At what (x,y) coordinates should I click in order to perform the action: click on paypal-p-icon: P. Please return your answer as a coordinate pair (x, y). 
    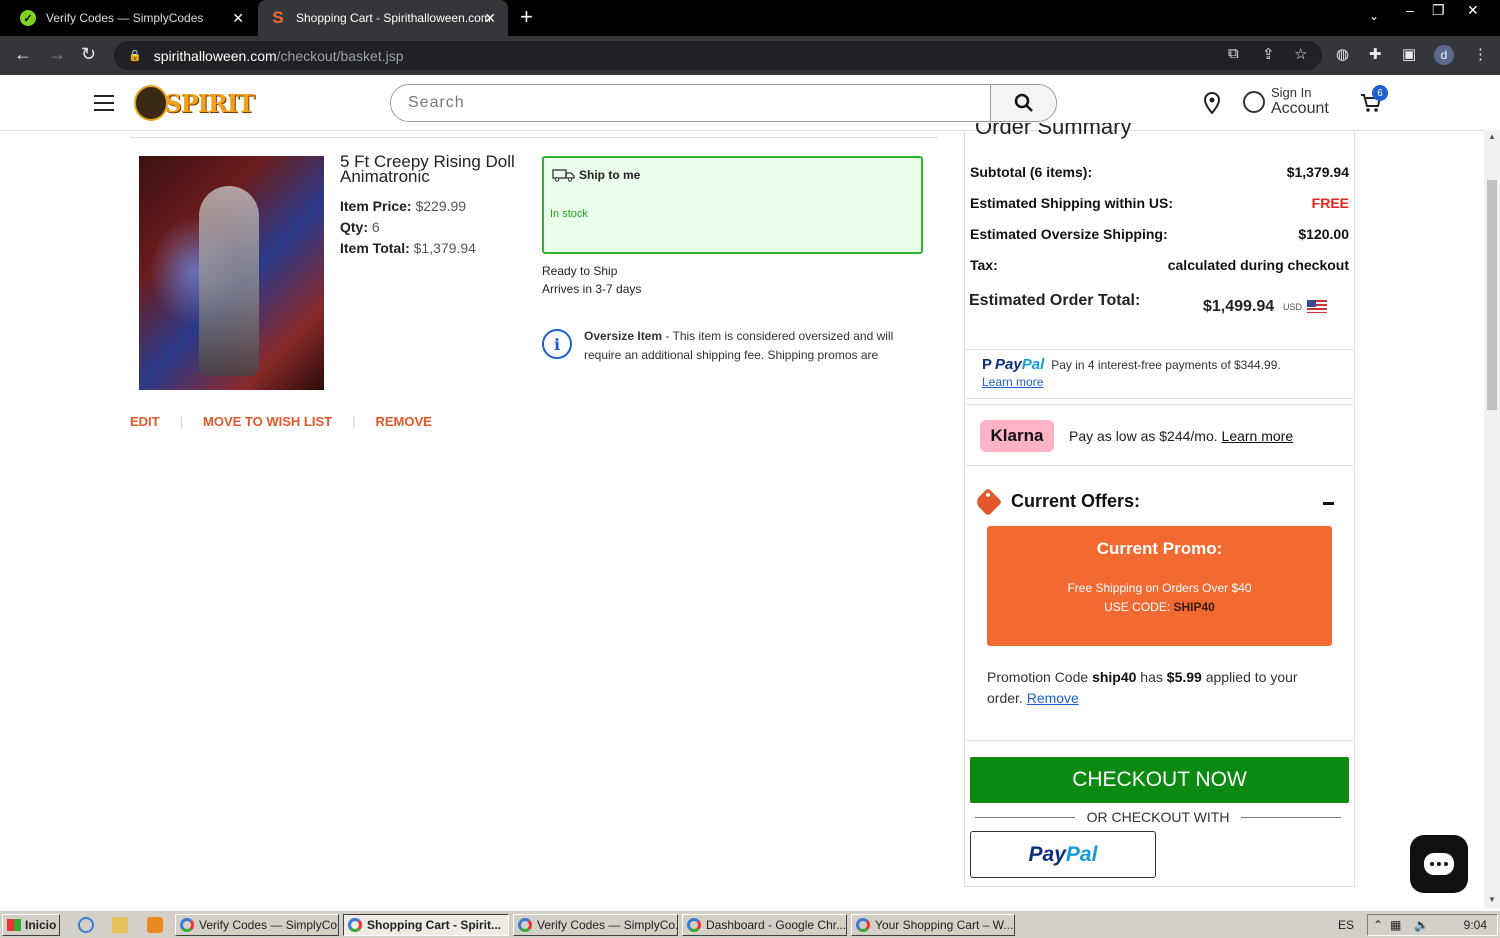
    Looking at the image, I should click on (987, 364).